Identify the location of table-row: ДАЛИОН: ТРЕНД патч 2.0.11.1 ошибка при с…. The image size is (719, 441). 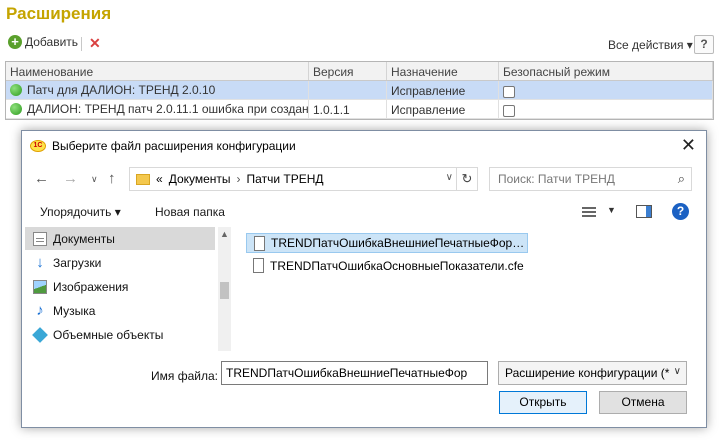
(359, 109).